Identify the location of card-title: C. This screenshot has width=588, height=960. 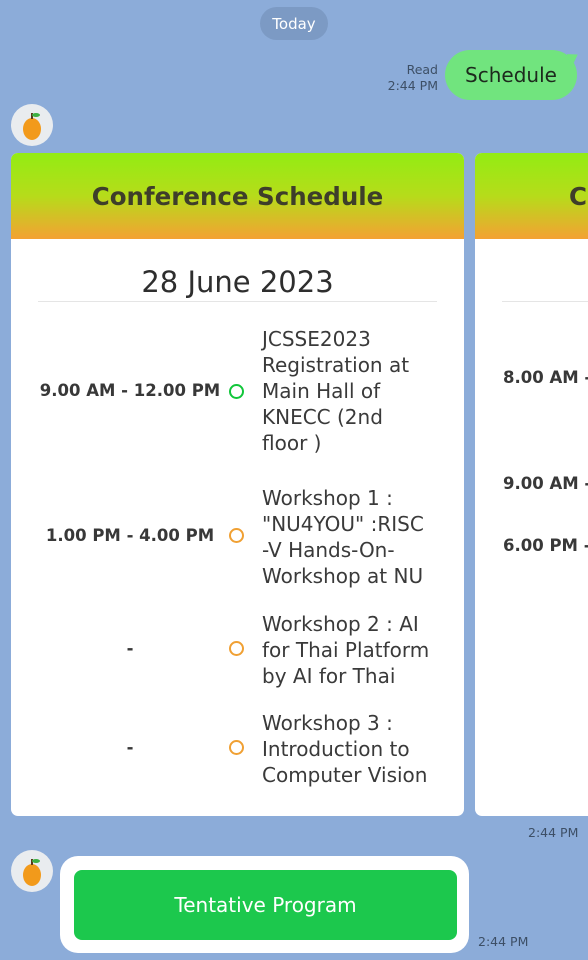
(531, 196).